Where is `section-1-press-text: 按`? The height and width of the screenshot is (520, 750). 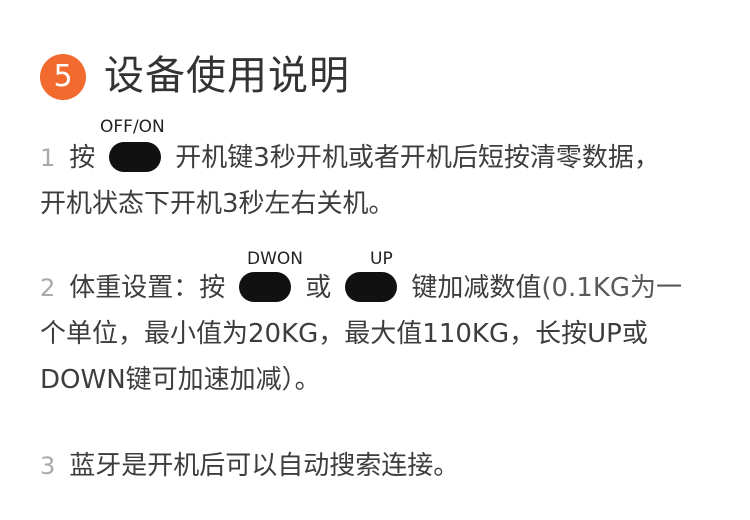 section-1-press-text: 按 is located at coordinates (82, 158).